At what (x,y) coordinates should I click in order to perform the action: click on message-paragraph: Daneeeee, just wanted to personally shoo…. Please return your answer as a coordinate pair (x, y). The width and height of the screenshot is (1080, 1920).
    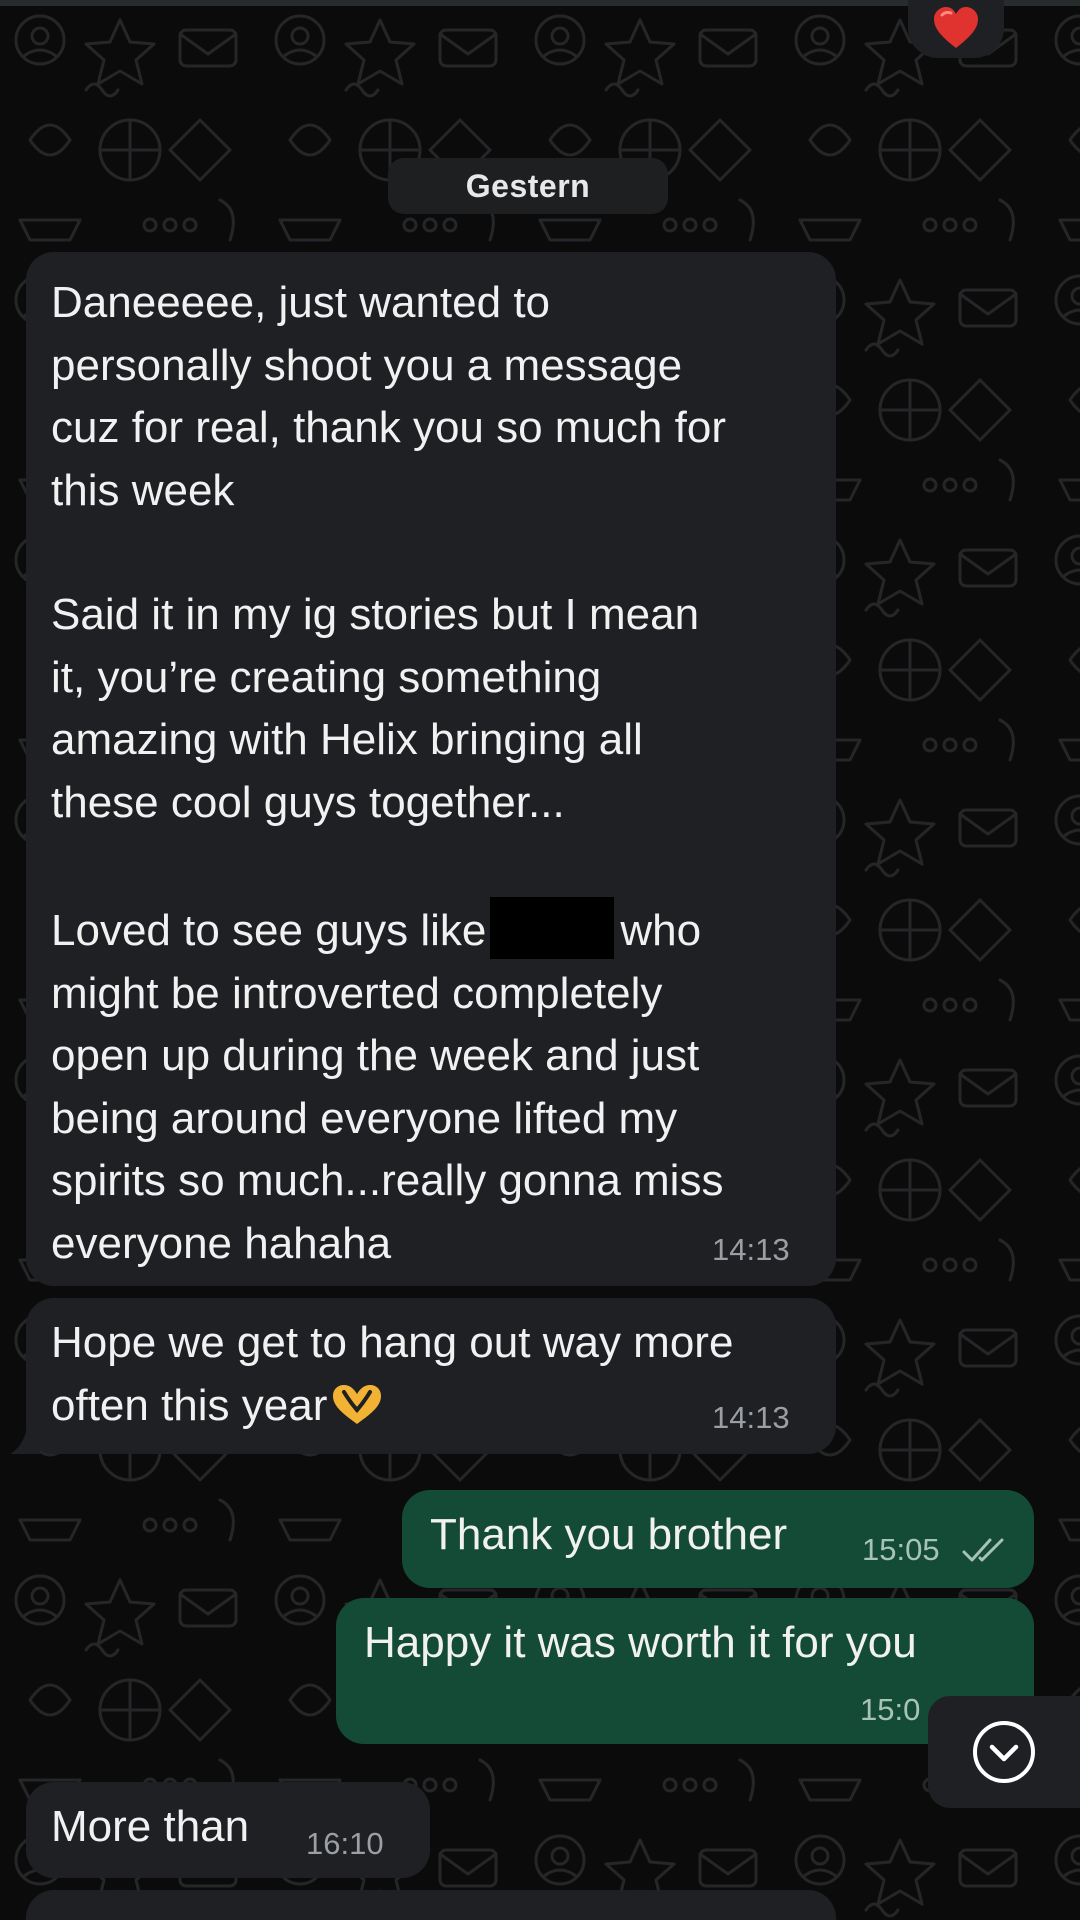
    Looking at the image, I should click on (388, 396).